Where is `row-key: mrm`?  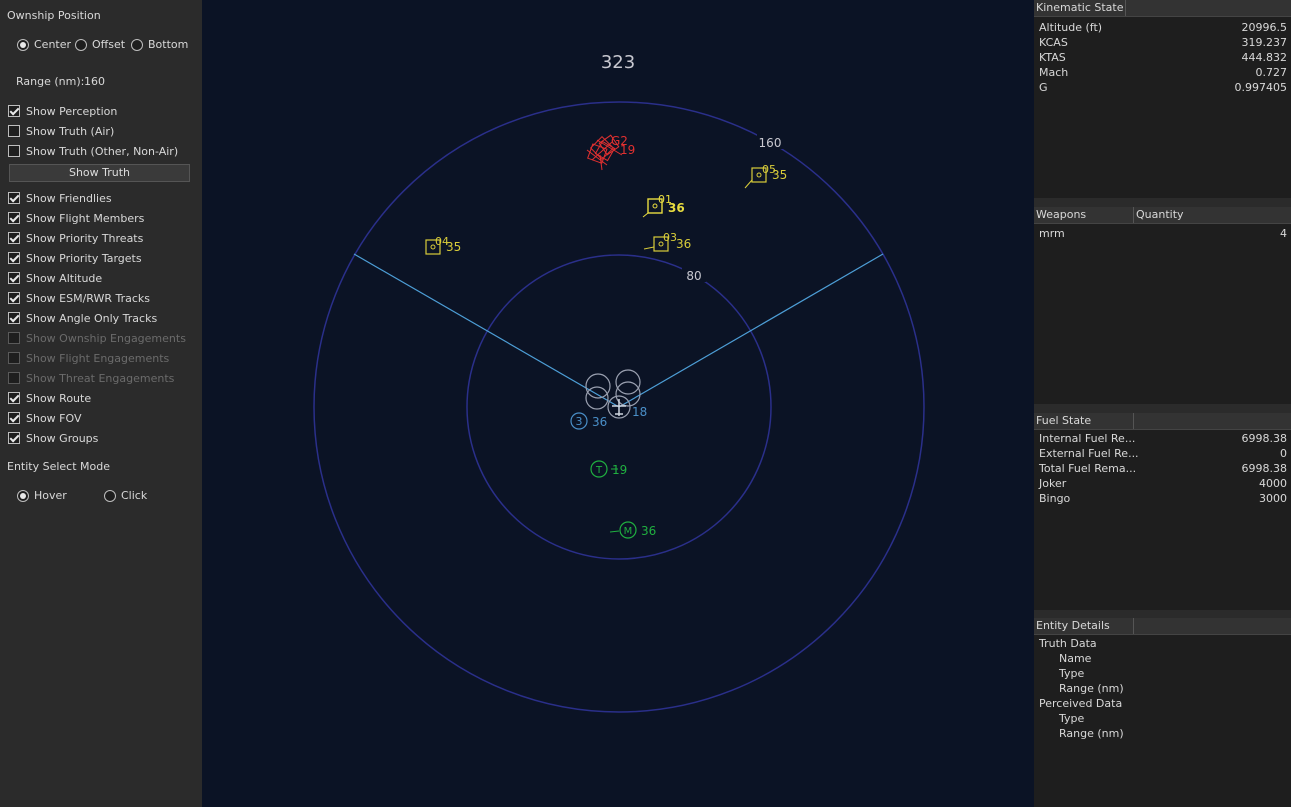
row-key: mrm is located at coordinates (1052, 233).